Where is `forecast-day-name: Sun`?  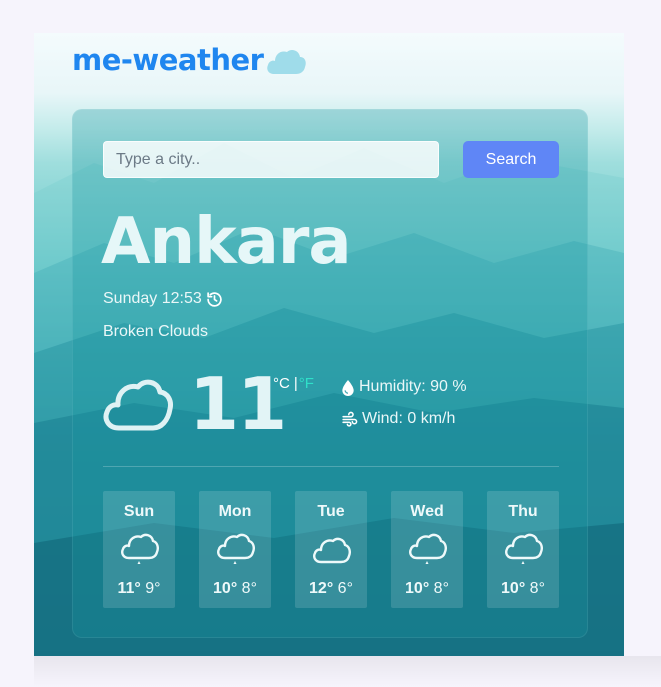 forecast-day-name: Sun is located at coordinates (139, 511).